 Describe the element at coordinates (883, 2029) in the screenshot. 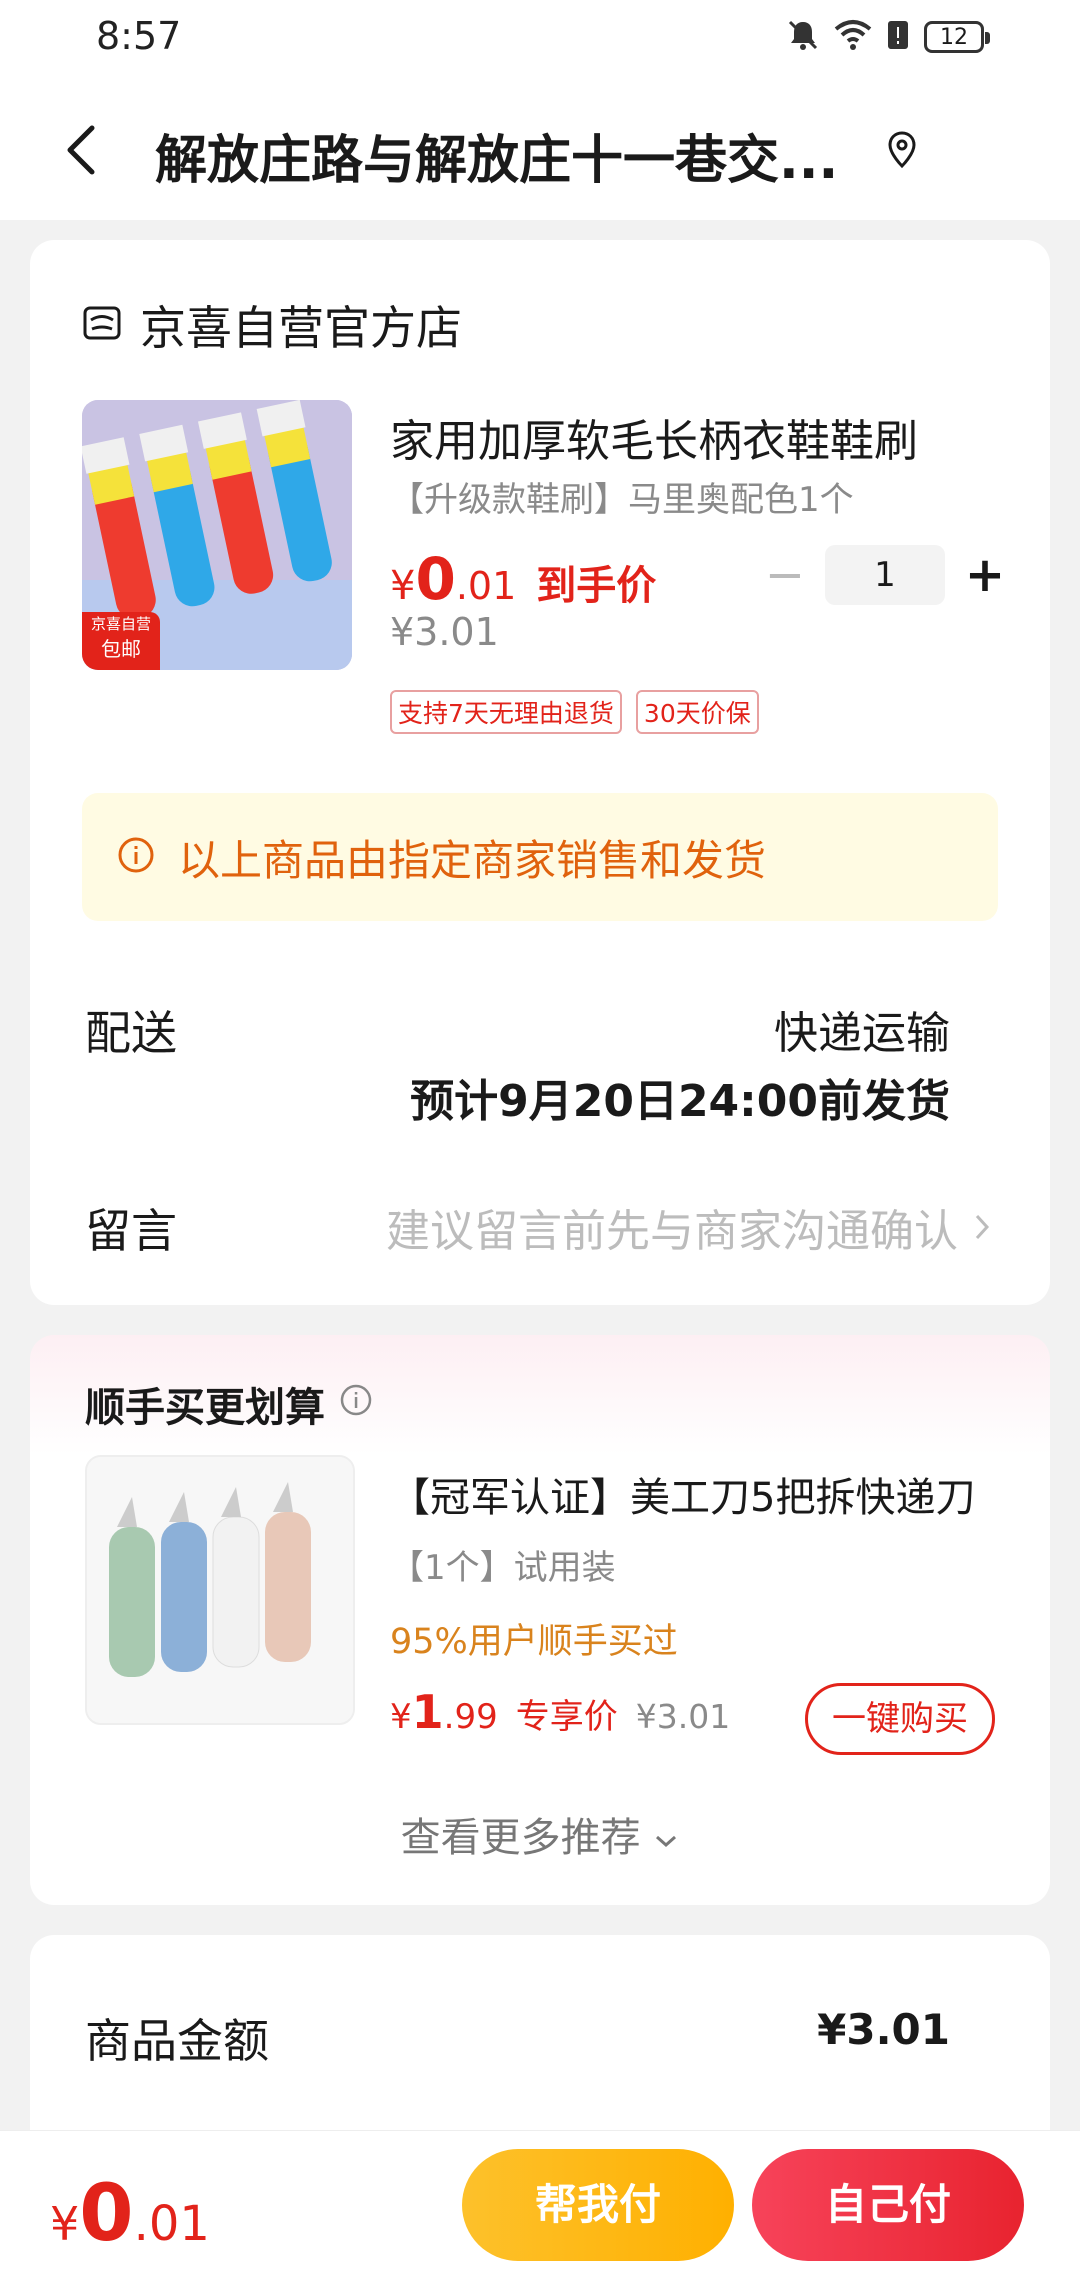

I see `amount-value: ¥3.01` at that location.